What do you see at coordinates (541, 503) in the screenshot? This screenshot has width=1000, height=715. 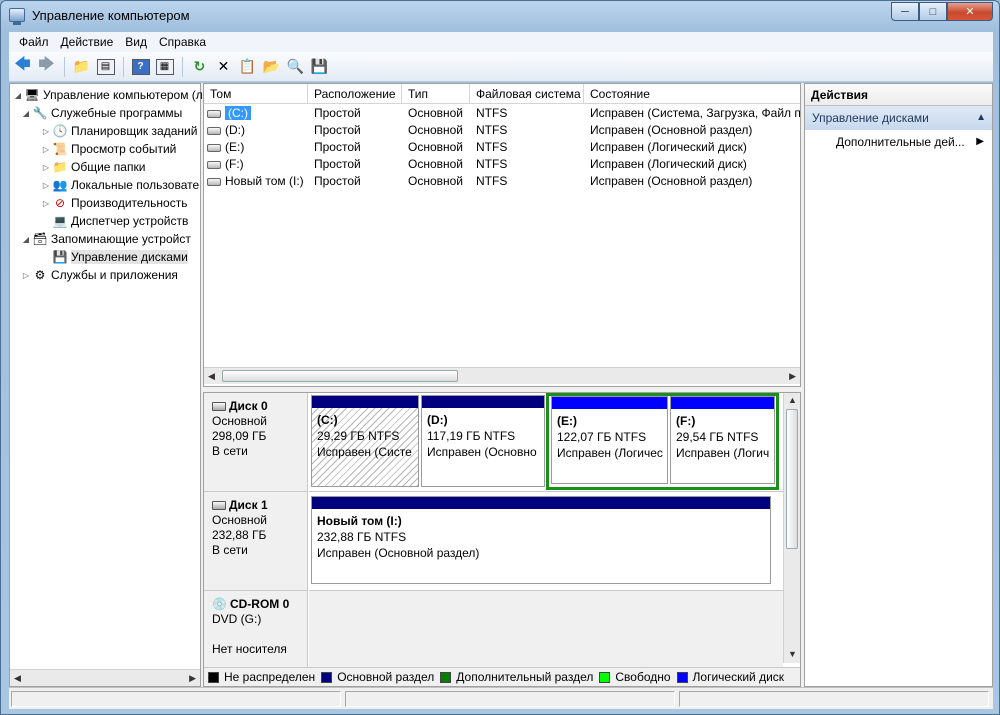 I see `partition-bar` at bounding box center [541, 503].